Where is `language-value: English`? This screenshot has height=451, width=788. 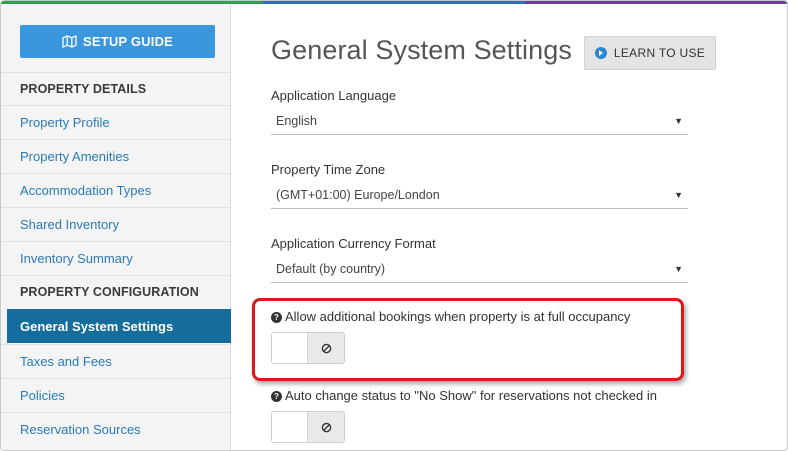 language-value: English is located at coordinates (296, 121).